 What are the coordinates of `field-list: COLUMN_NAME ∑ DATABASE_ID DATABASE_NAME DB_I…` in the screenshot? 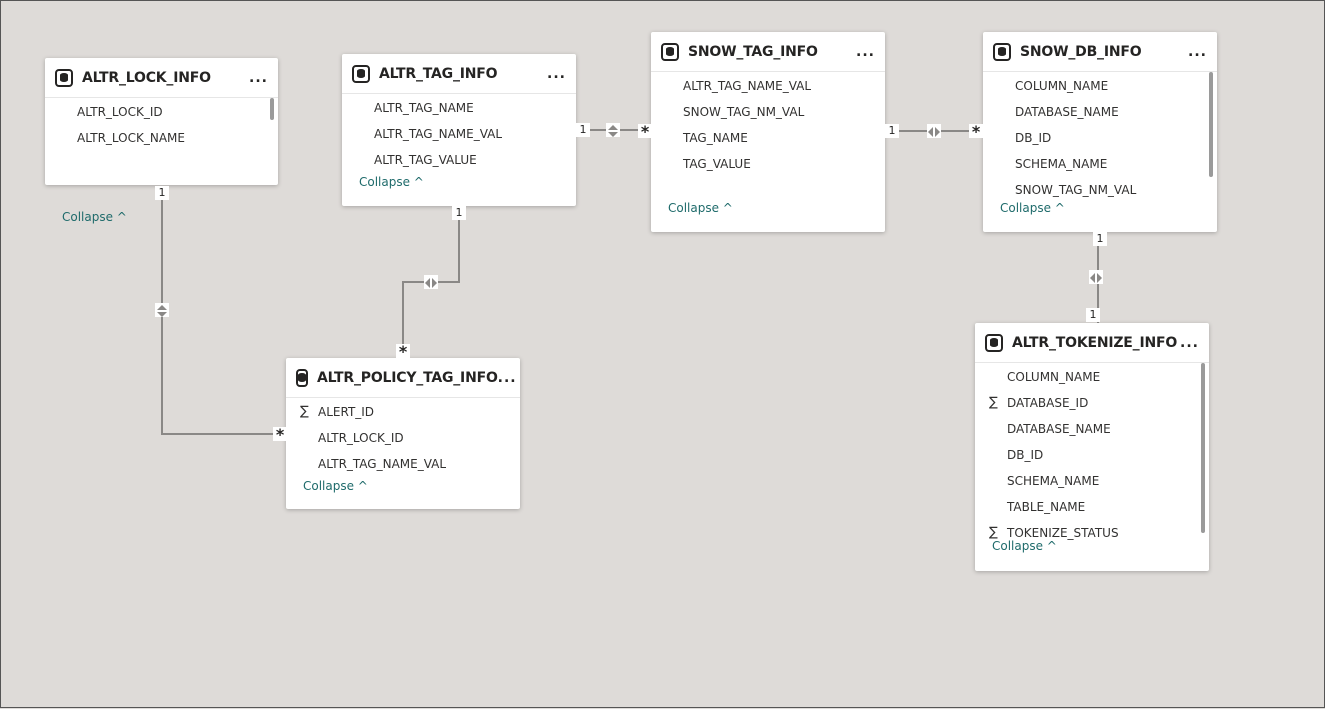 It's located at (1092, 454).